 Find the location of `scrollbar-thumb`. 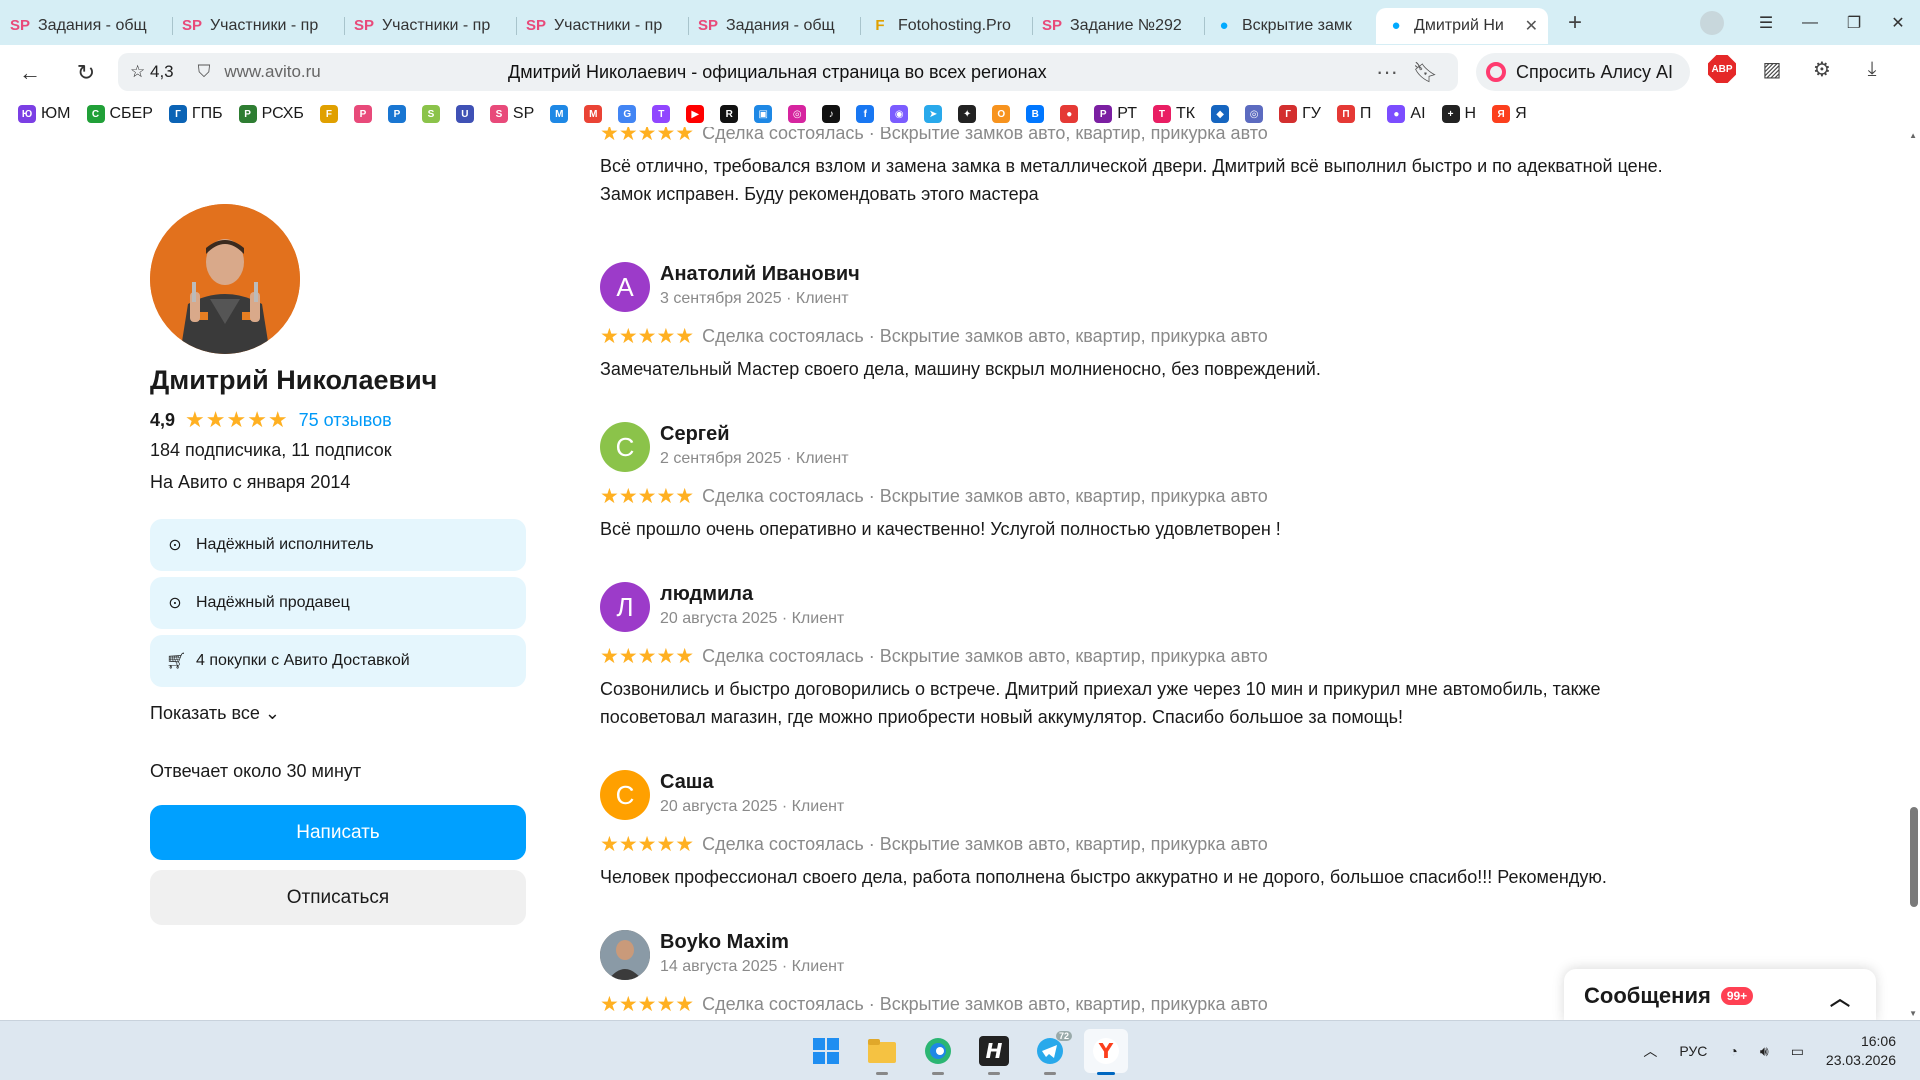

scrollbar-thumb is located at coordinates (1914, 857).